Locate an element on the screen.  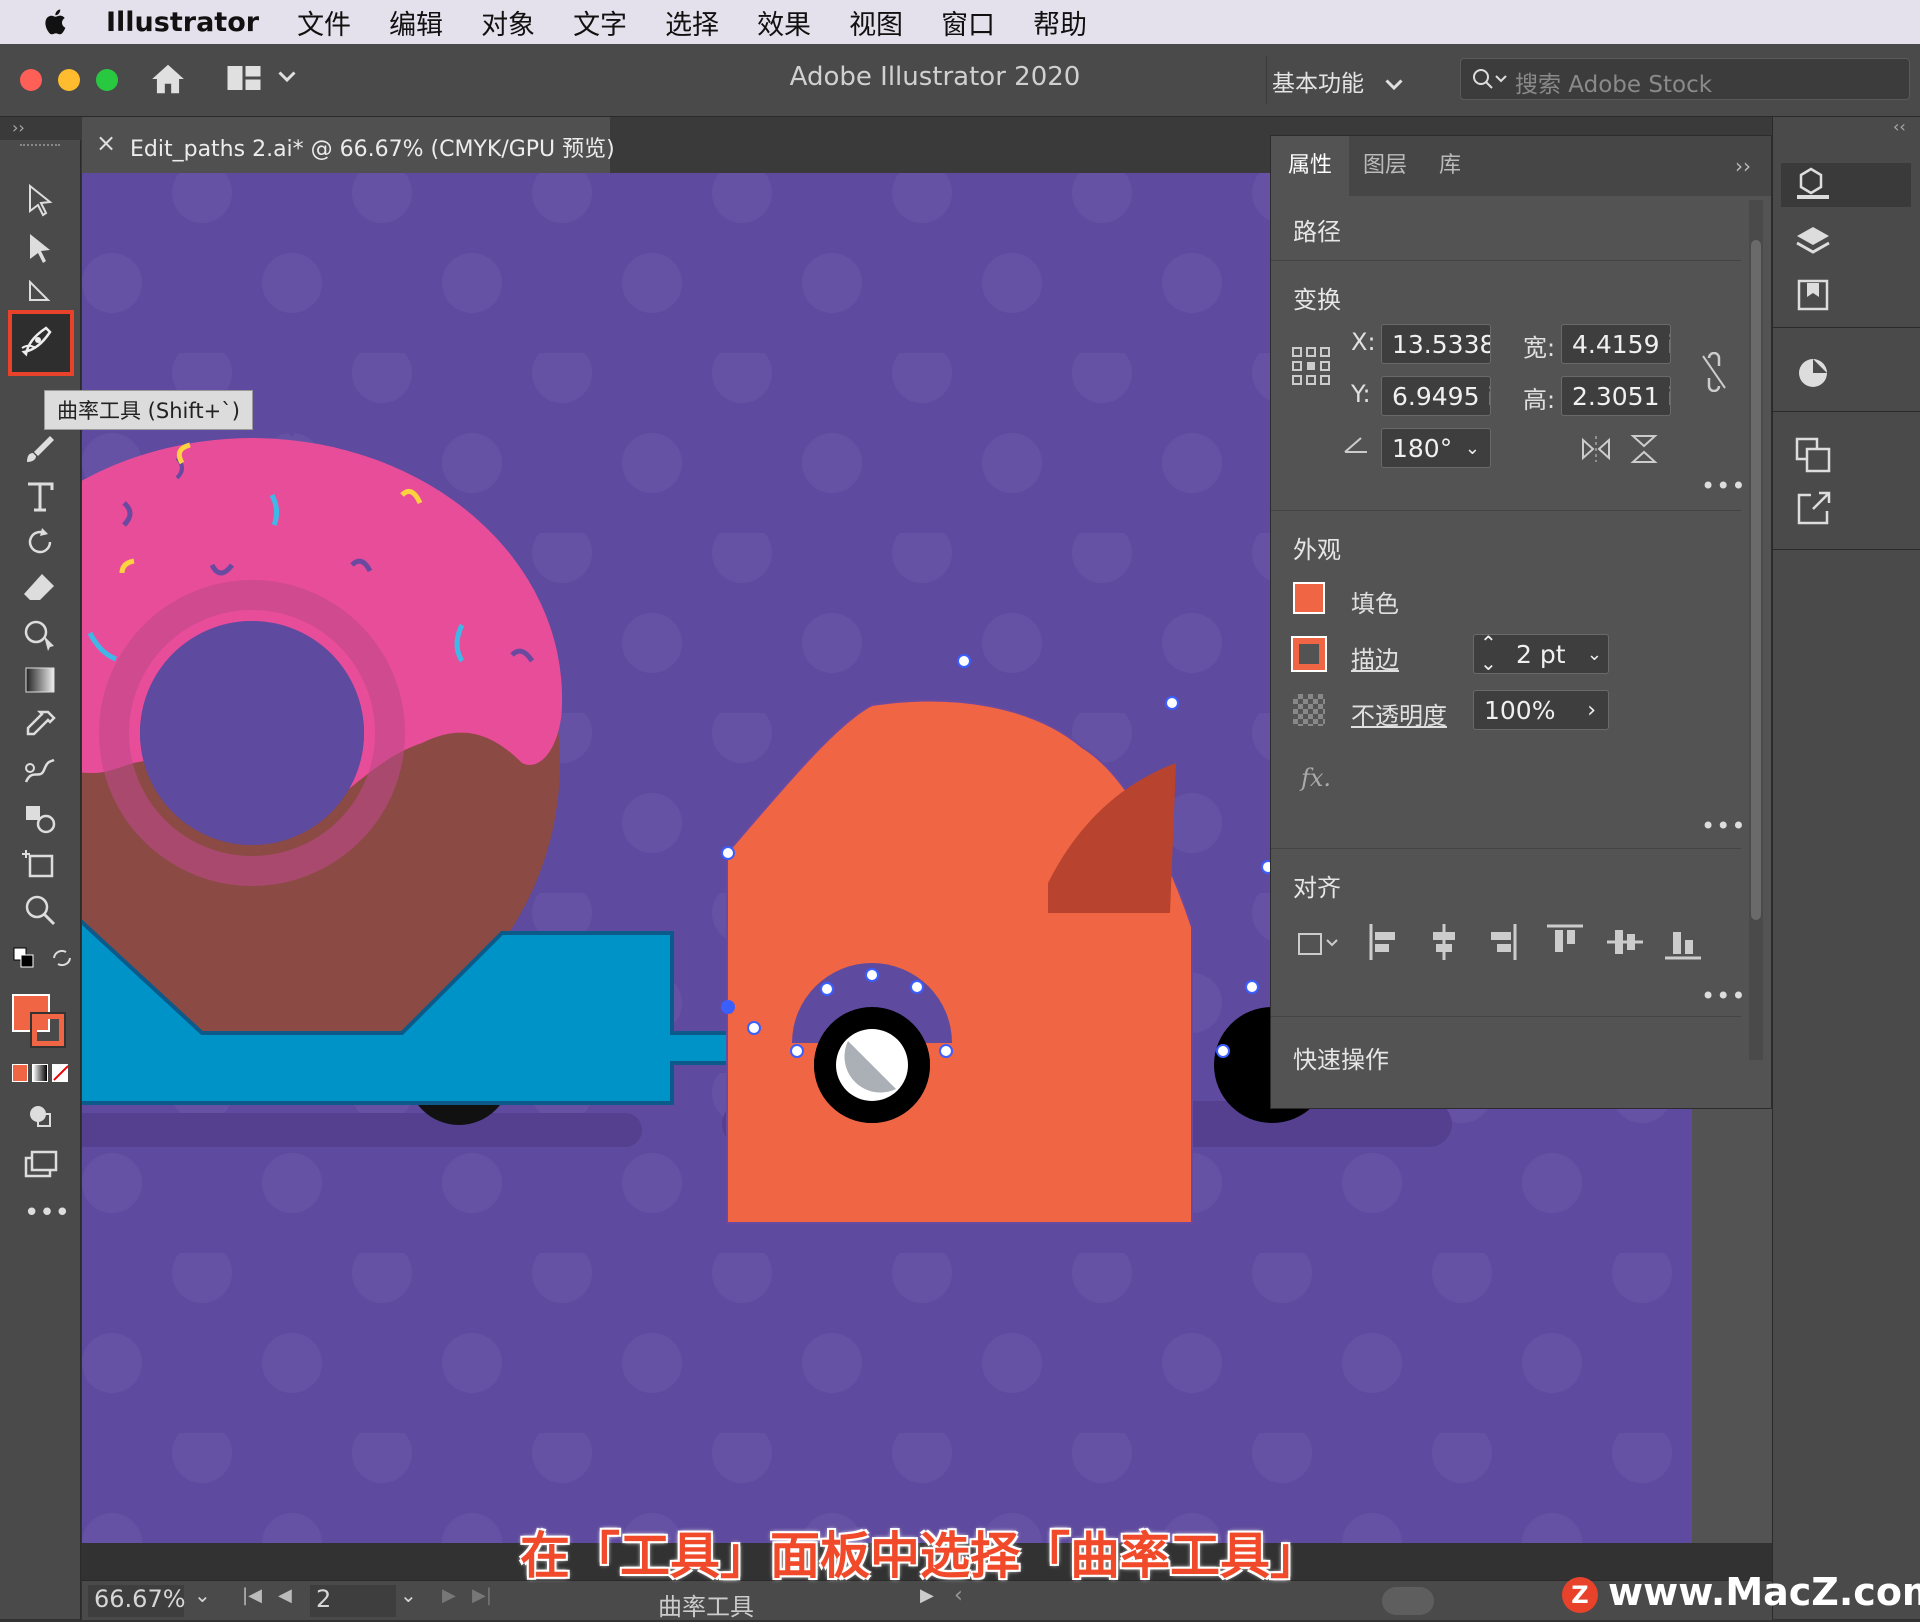
horizontal-scroll-thumb is located at coordinates (1408, 1601).